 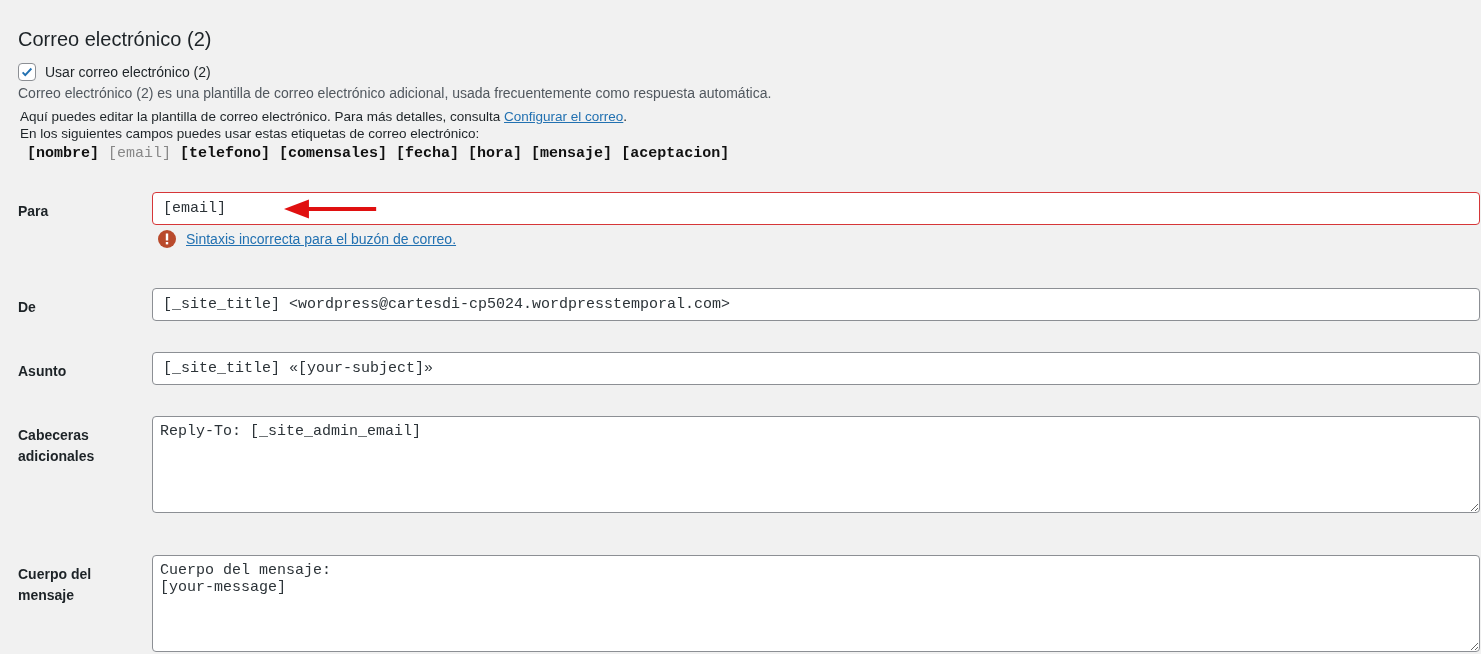 I want to click on field-label: Para, so click(x=34, y=211).